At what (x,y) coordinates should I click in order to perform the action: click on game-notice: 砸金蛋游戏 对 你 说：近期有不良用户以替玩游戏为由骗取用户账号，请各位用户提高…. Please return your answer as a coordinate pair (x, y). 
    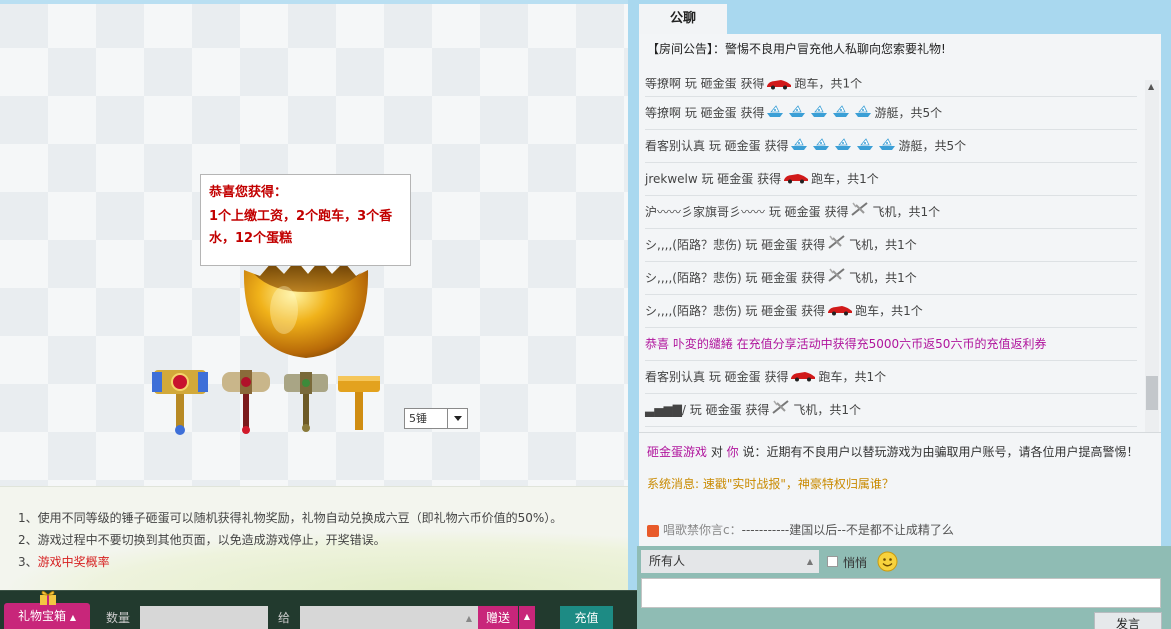
    Looking at the image, I should click on (893, 451).